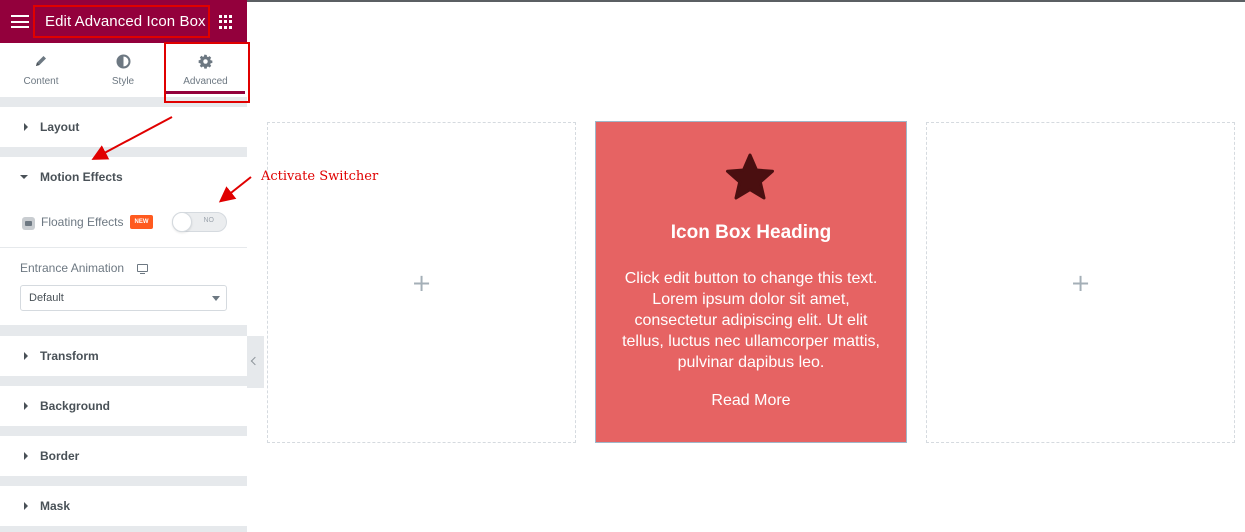 The width and height of the screenshot is (1245, 532). Describe the element at coordinates (20, 21) in the screenshot. I see `hamburger-menu-icon` at that location.